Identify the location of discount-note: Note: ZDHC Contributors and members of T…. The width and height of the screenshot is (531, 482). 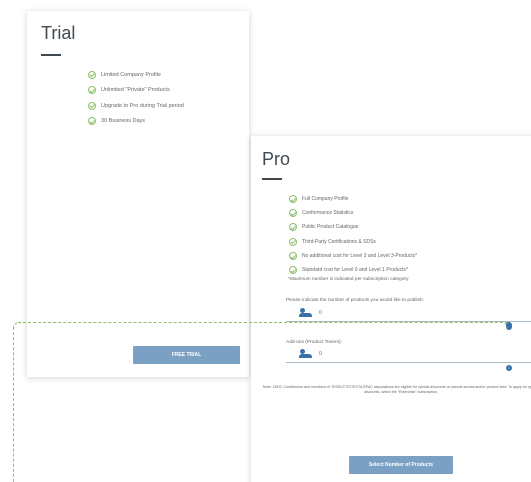
(396, 389).